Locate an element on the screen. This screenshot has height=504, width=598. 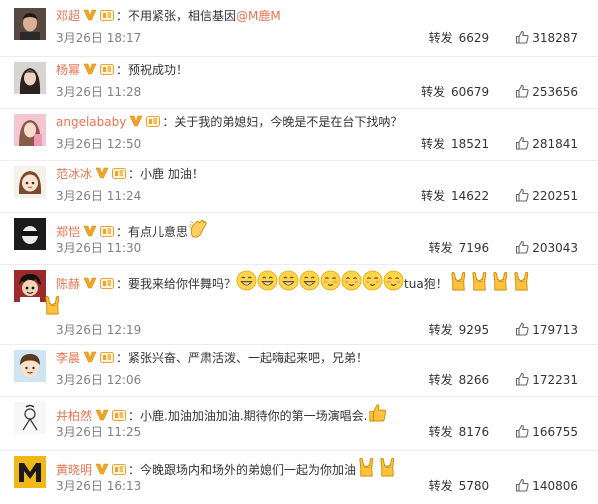
clap-hand-icon is located at coordinates (198, 228).